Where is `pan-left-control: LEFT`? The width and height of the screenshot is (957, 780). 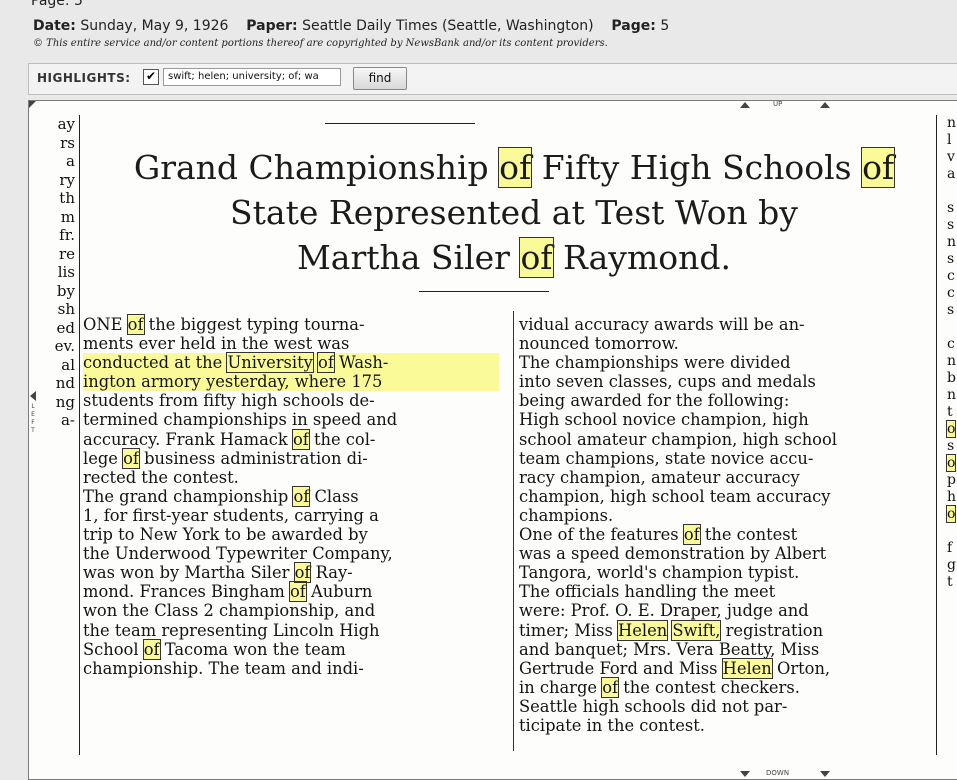 pan-left-control: LEFT is located at coordinates (33, 426).